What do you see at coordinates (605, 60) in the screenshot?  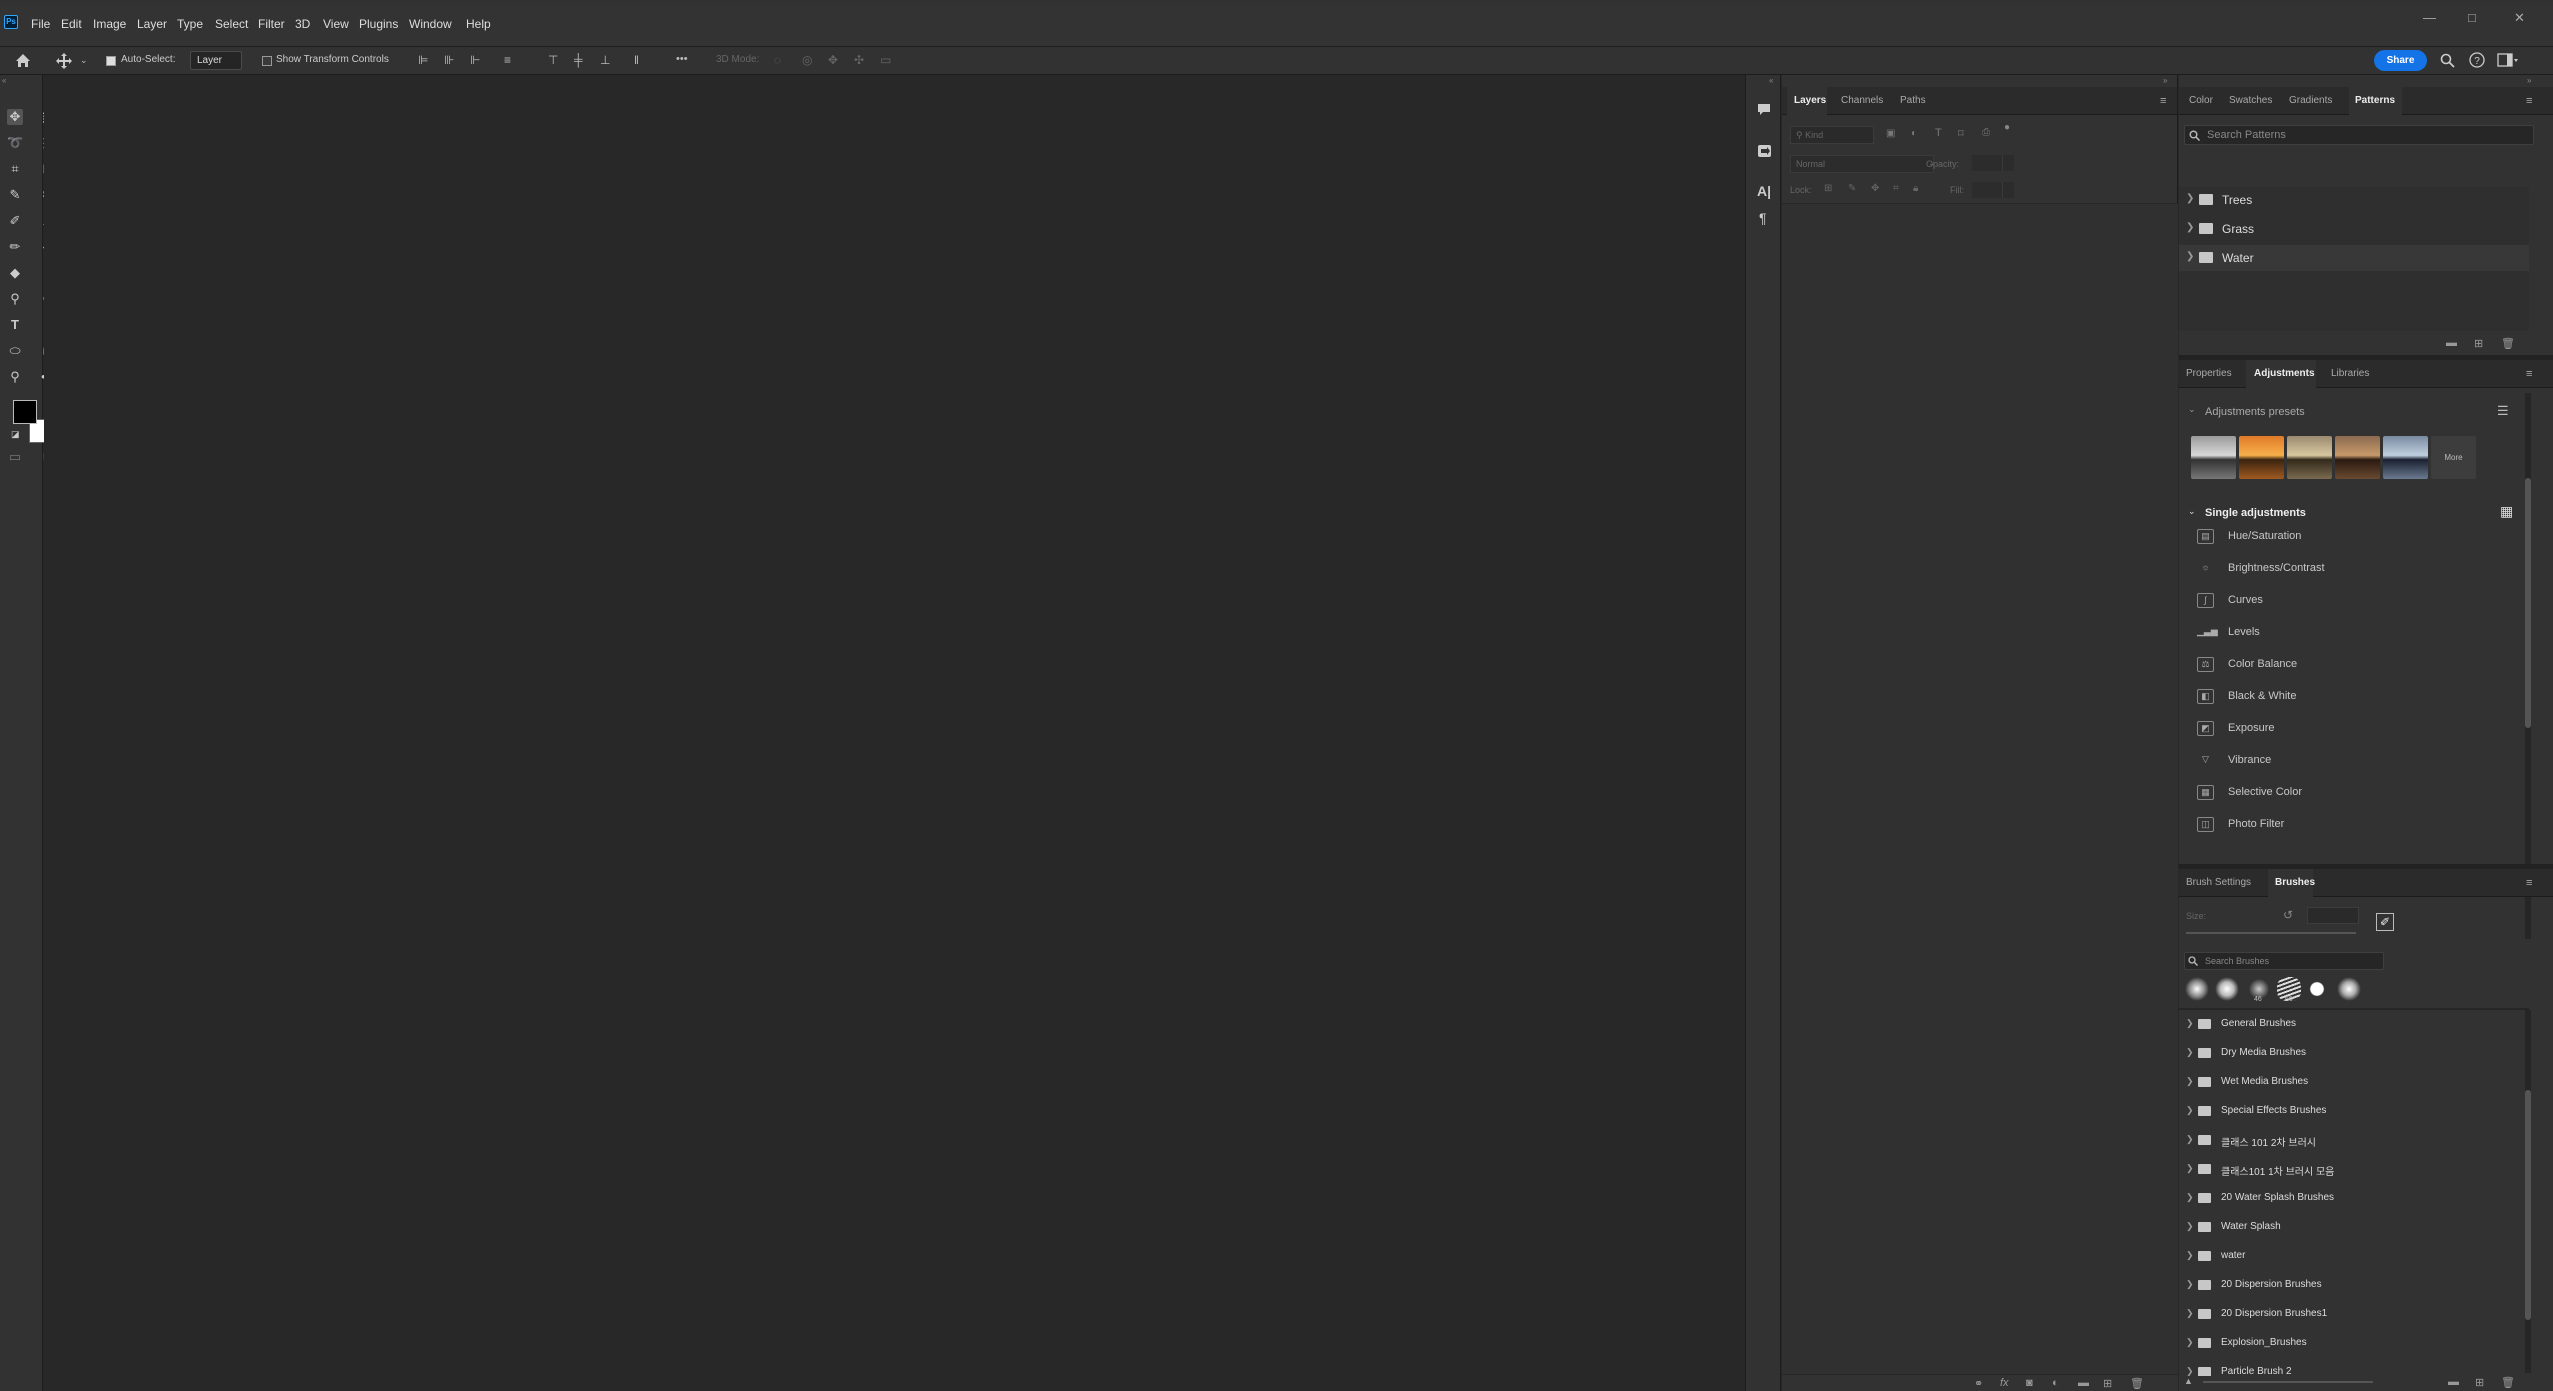 I see `align-bottom-icon: ⊥` at bounding box center [605, 60].